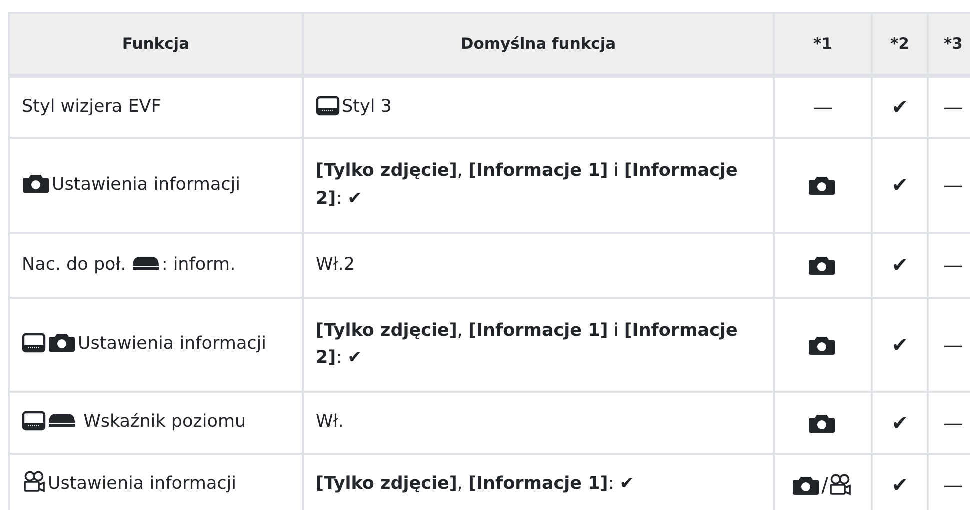 The width and height of the screenshot is (970, 510). Describe the element at coordinates (538, 44) in the screenshot. I see `column-header: Domyślna funkcja` at that location.